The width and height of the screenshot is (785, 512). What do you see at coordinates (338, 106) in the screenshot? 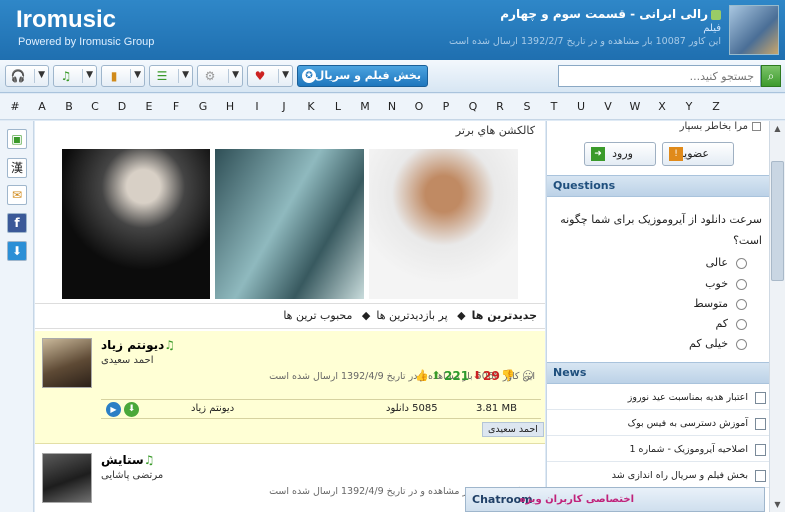
I see `alpha-link: L` at bounding box center [338, 106].